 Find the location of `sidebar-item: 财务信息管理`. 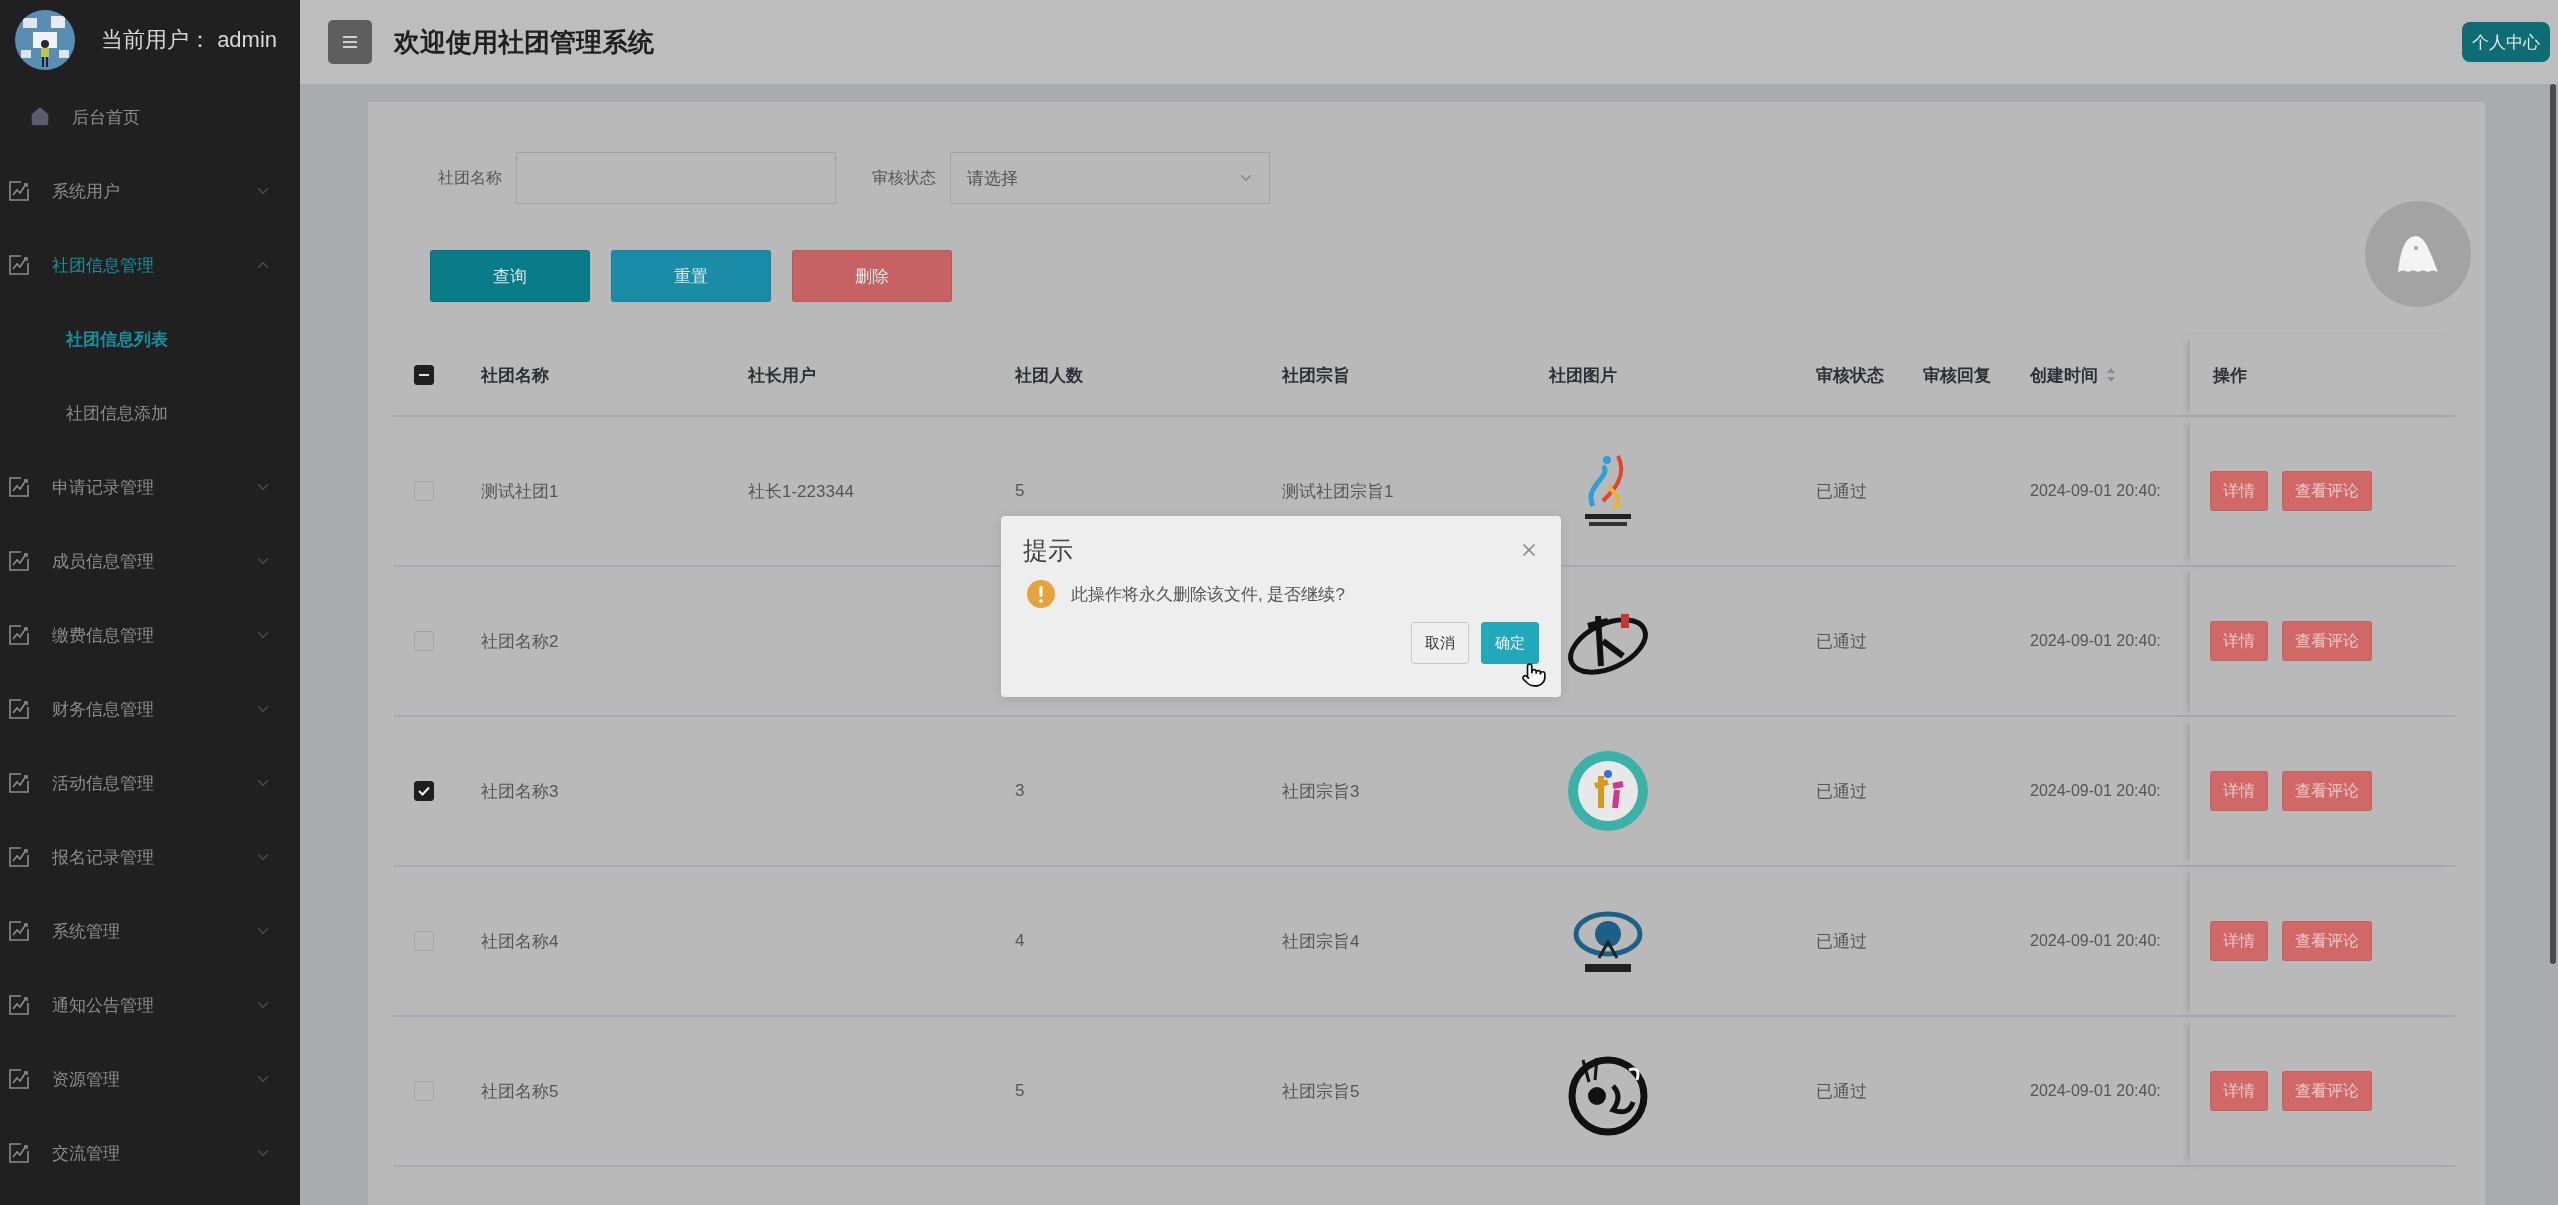

sidebar-item: 财务信息管理 is located at coordinates (150, 709).